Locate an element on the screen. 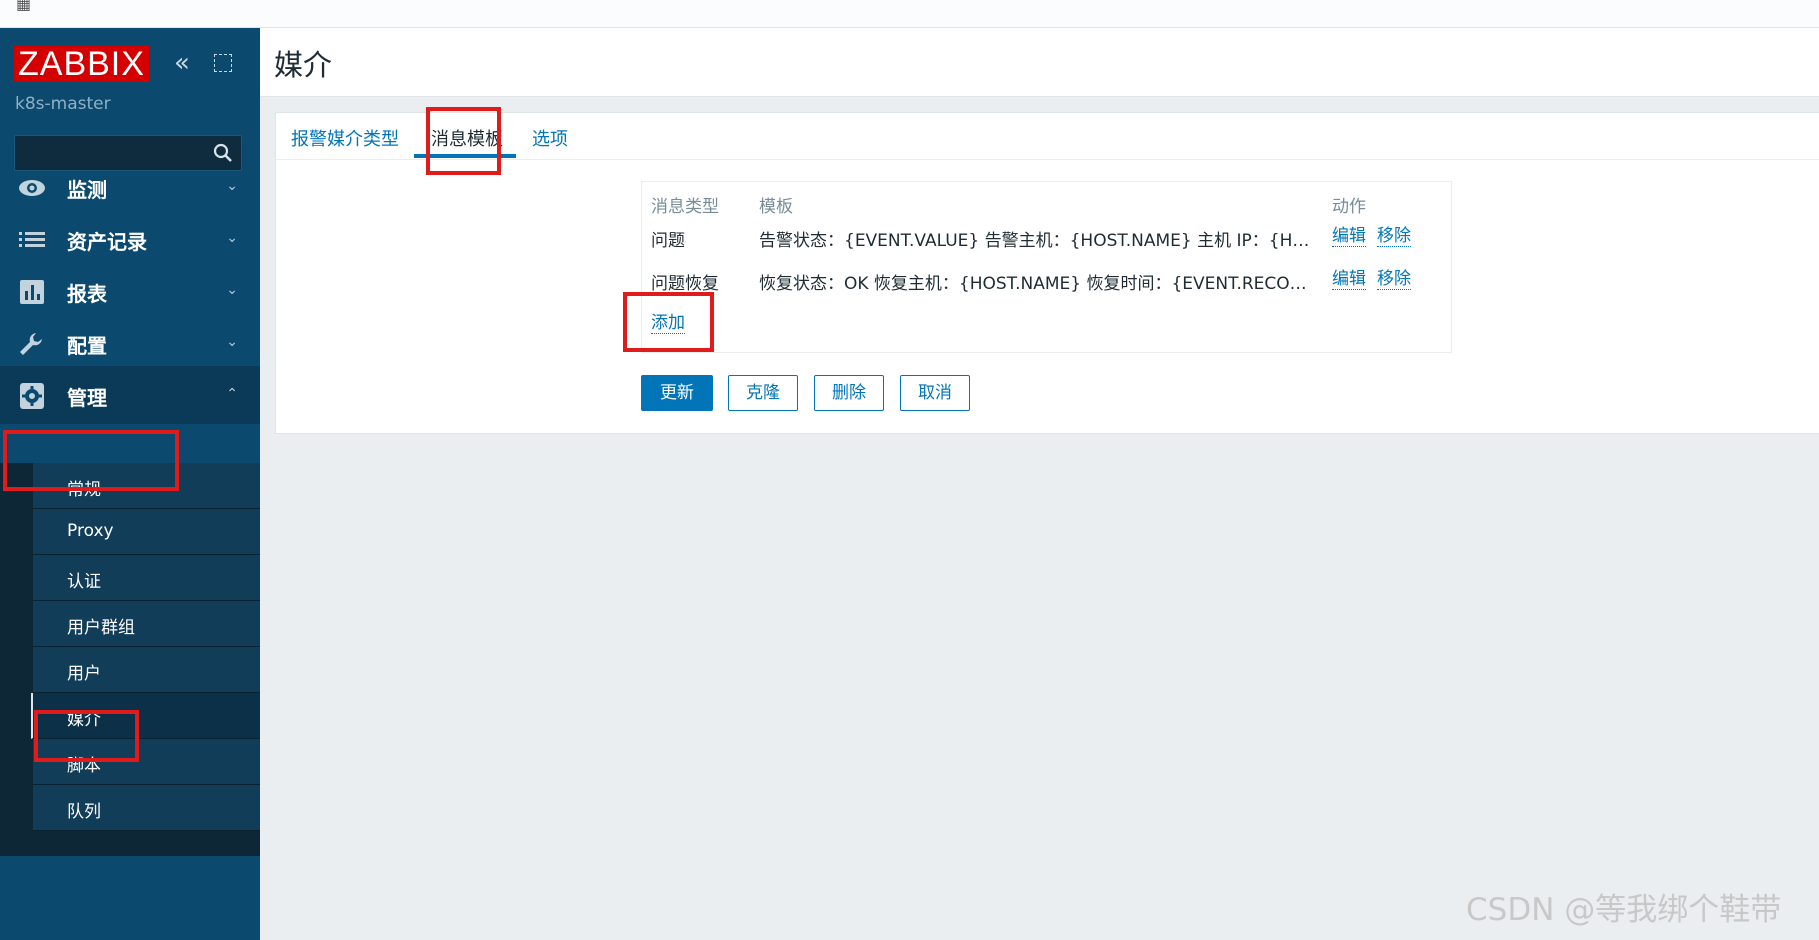  clone-button: 克隆 is located at coordinates (763, 393).